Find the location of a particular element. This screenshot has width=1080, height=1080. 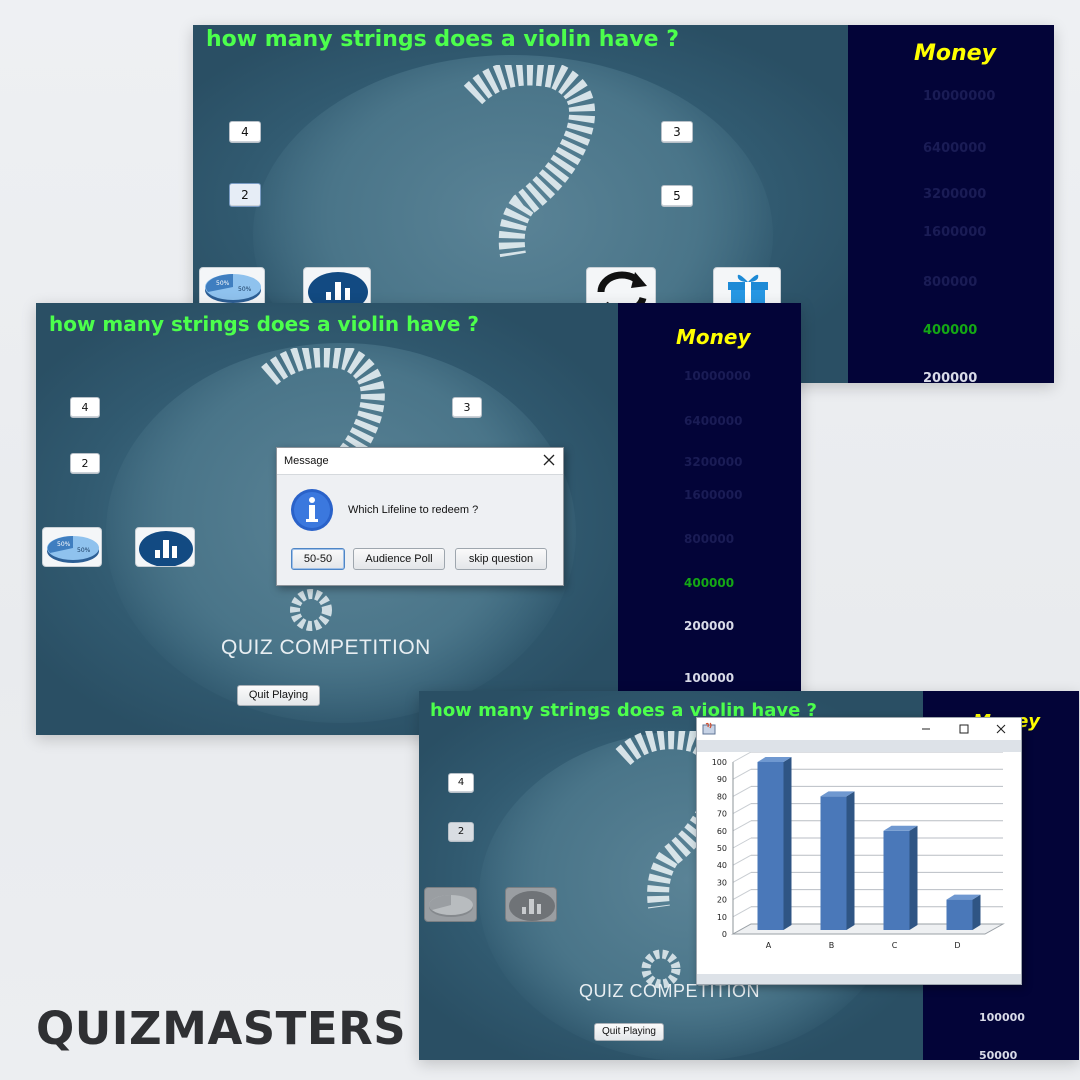

x-tick-label: D is located at coordinates (957, 945).